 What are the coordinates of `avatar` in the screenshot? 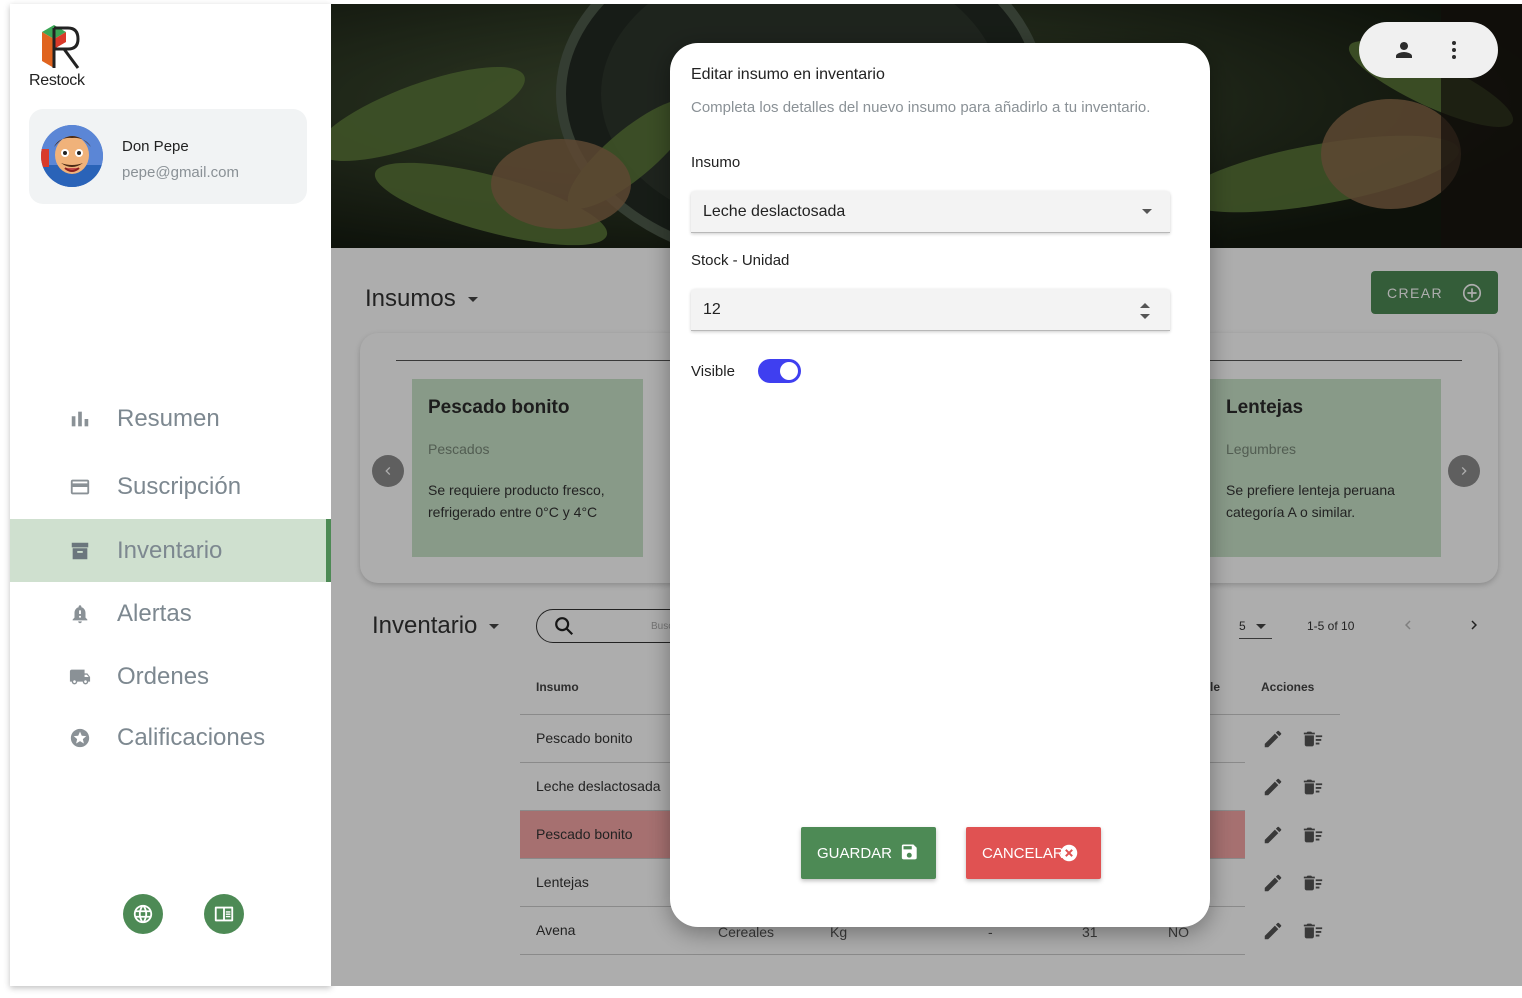 It's located at (72, 156).